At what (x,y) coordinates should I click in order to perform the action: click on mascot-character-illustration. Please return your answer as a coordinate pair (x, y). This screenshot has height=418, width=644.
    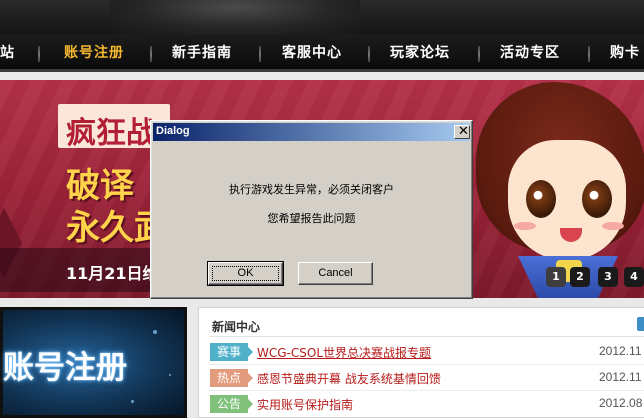
    Looking at the image, I should click on (557, 189).